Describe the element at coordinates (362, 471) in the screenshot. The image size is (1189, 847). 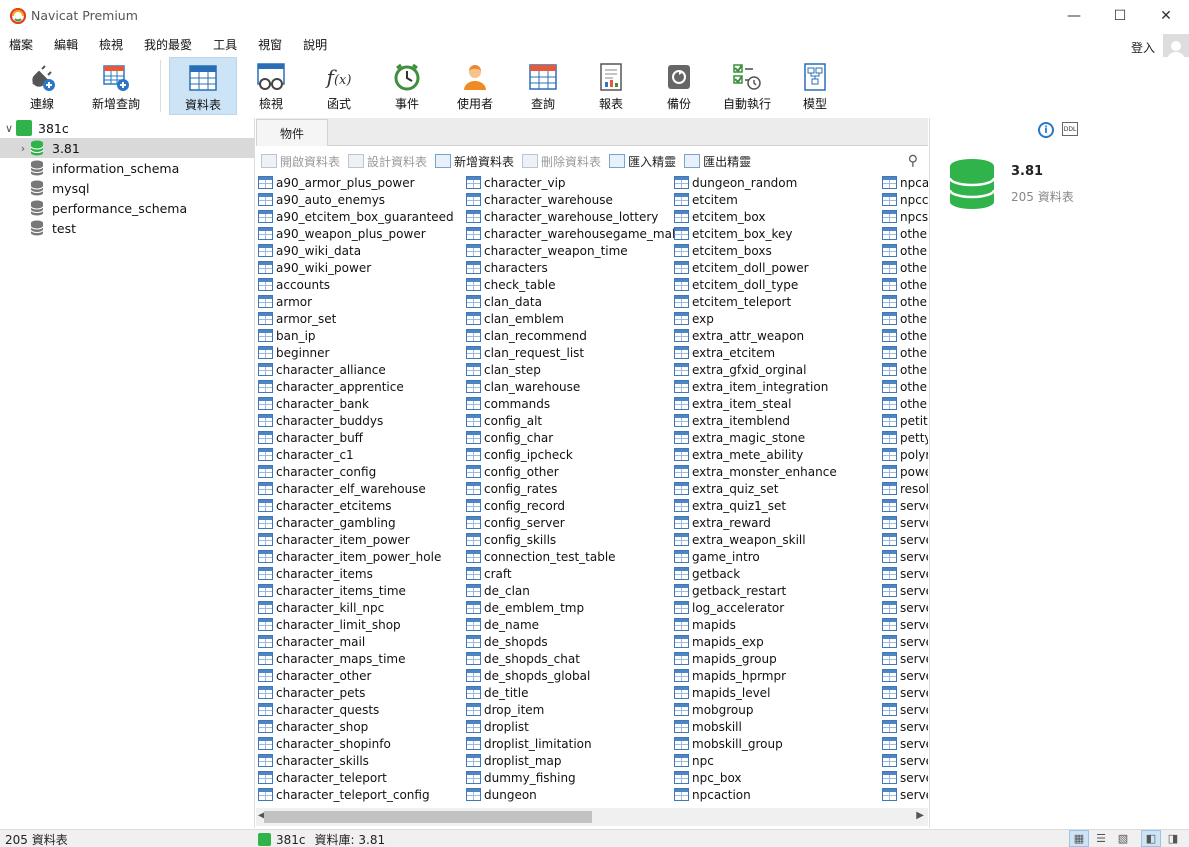
I see `table-item: character_config` at that location.